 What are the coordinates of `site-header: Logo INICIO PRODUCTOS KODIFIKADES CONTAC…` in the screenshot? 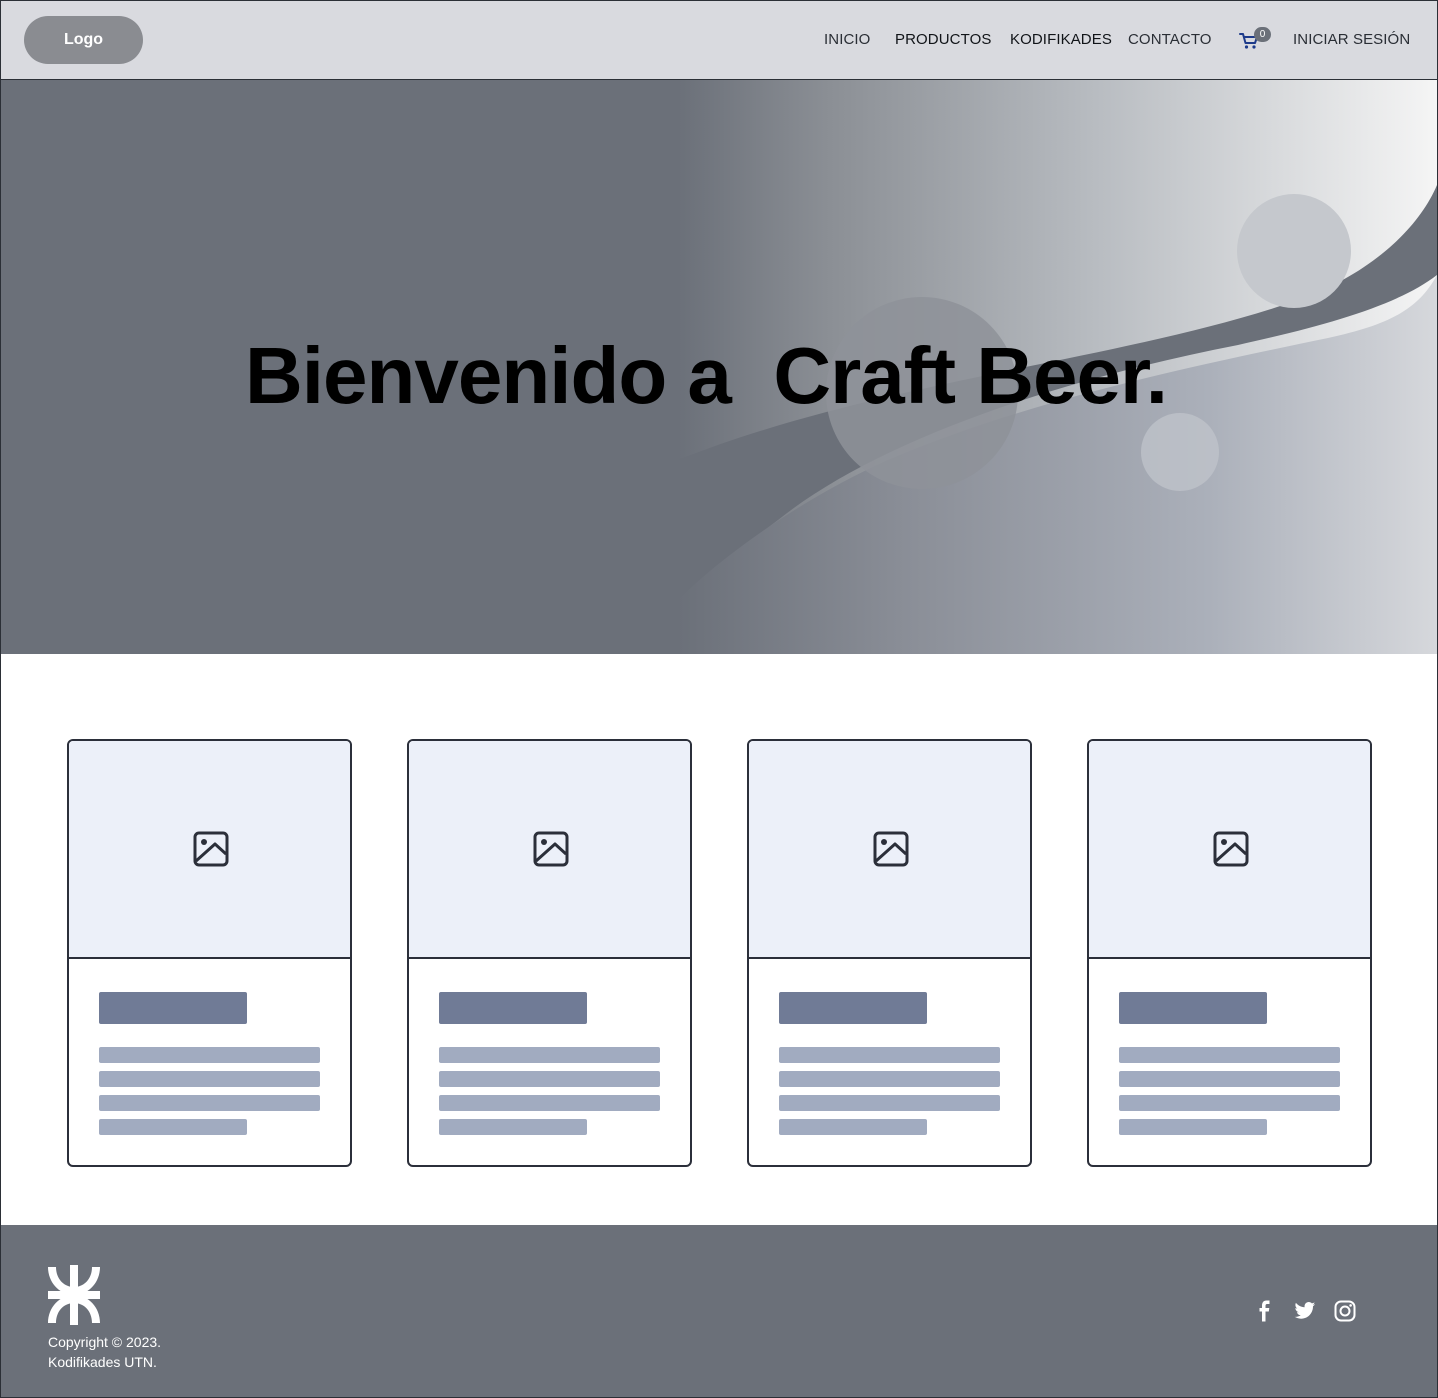 It's located at (719, 40).